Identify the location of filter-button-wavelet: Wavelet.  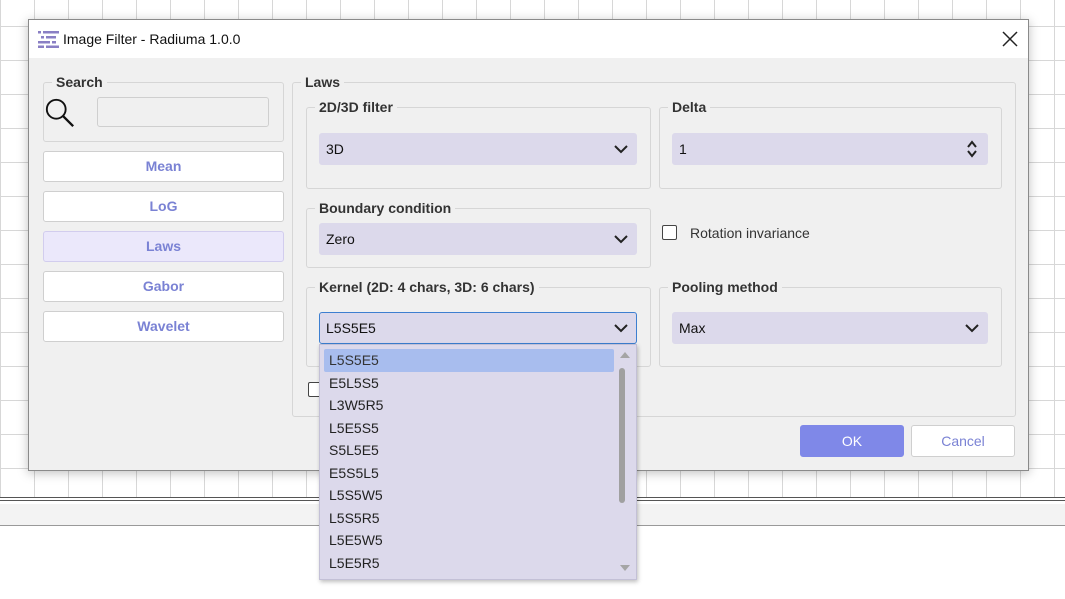
(163, 326).